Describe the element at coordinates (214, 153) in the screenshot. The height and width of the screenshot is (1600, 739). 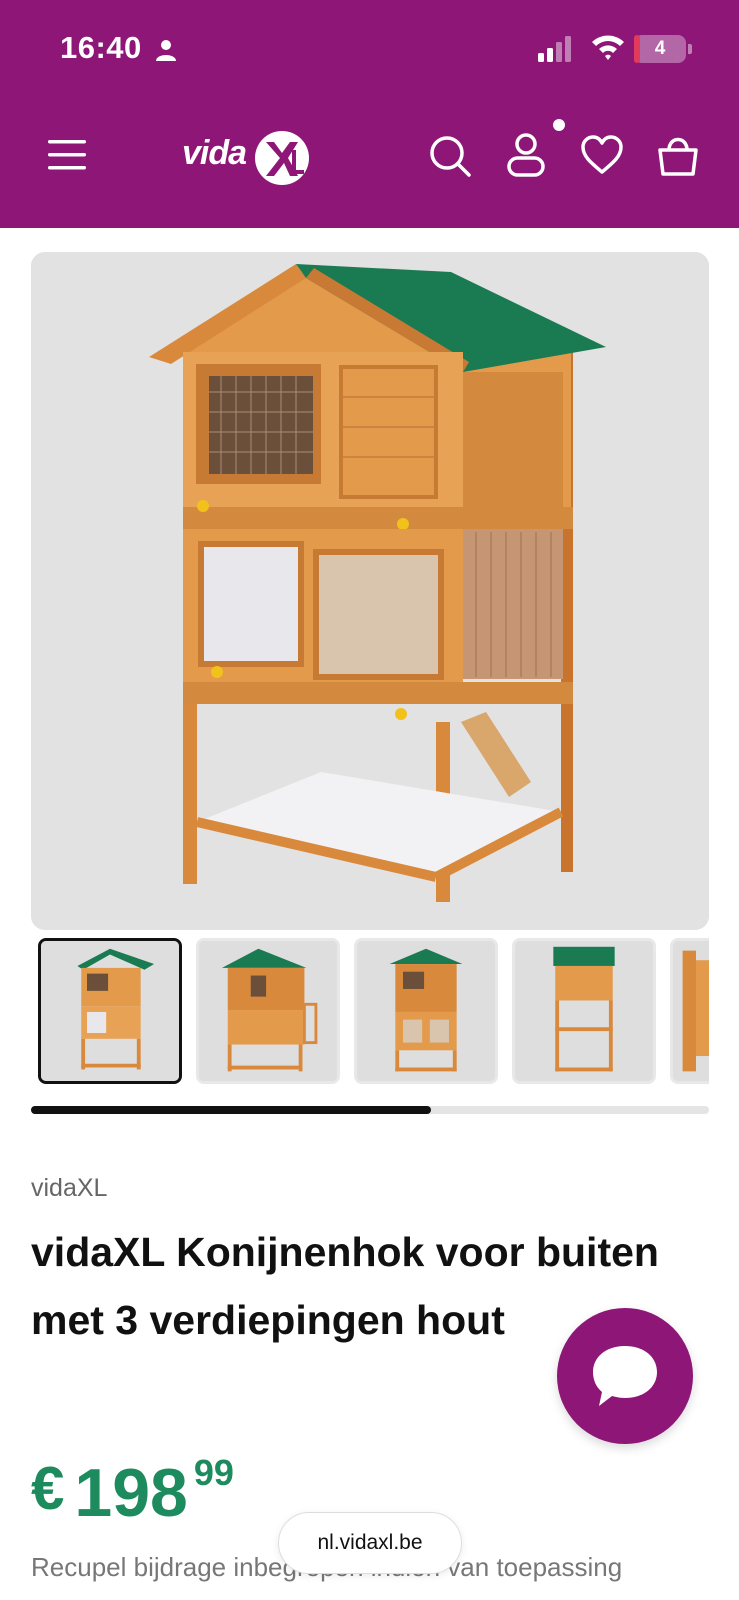
I see `logo-text: vida` at that location.